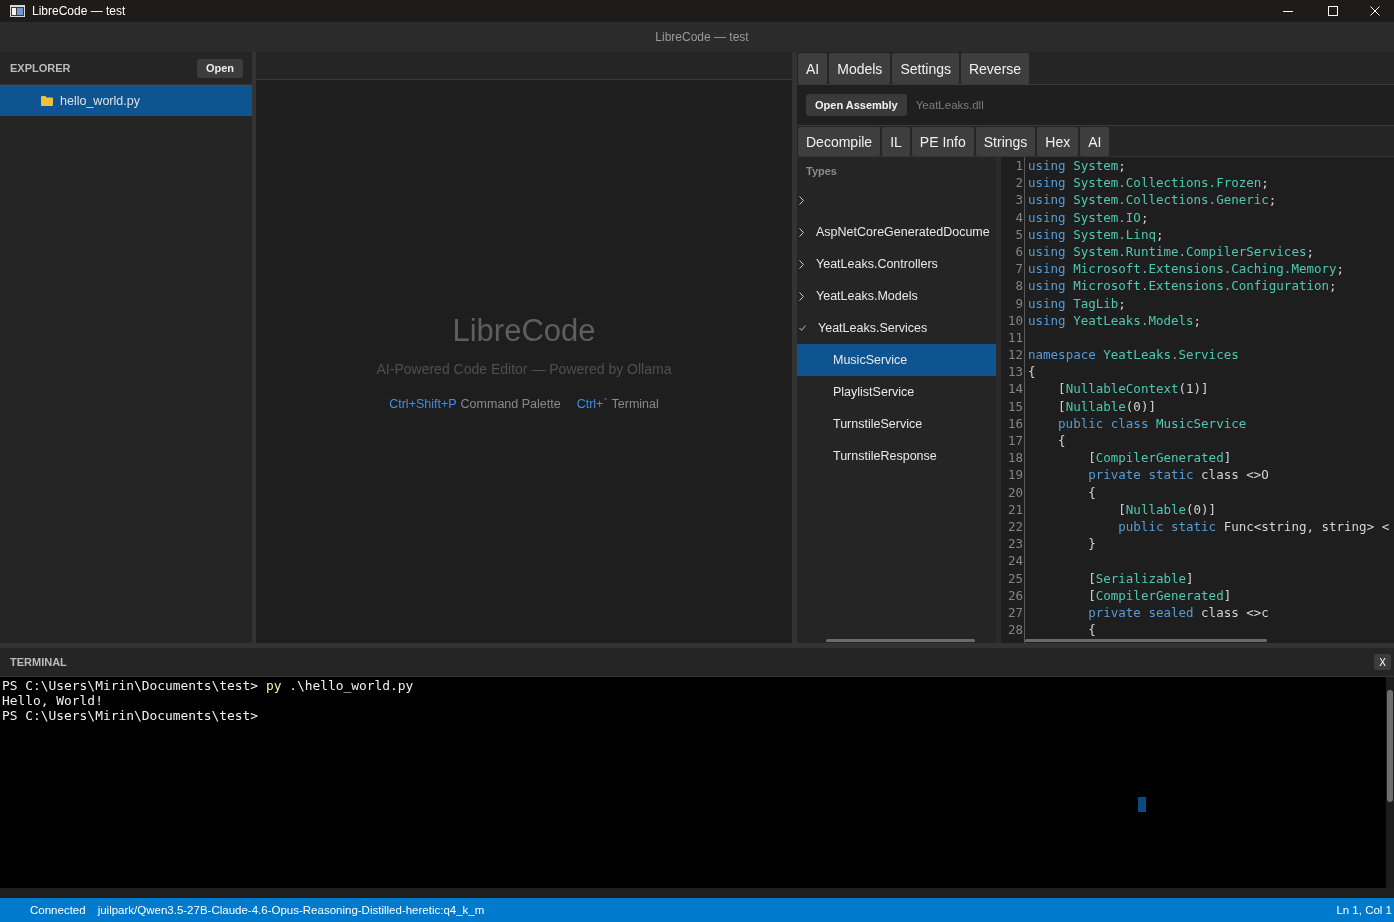 This screenshot has height=922, width=1394. I want to click on file-item: hello_world.py, so click(126, 100).